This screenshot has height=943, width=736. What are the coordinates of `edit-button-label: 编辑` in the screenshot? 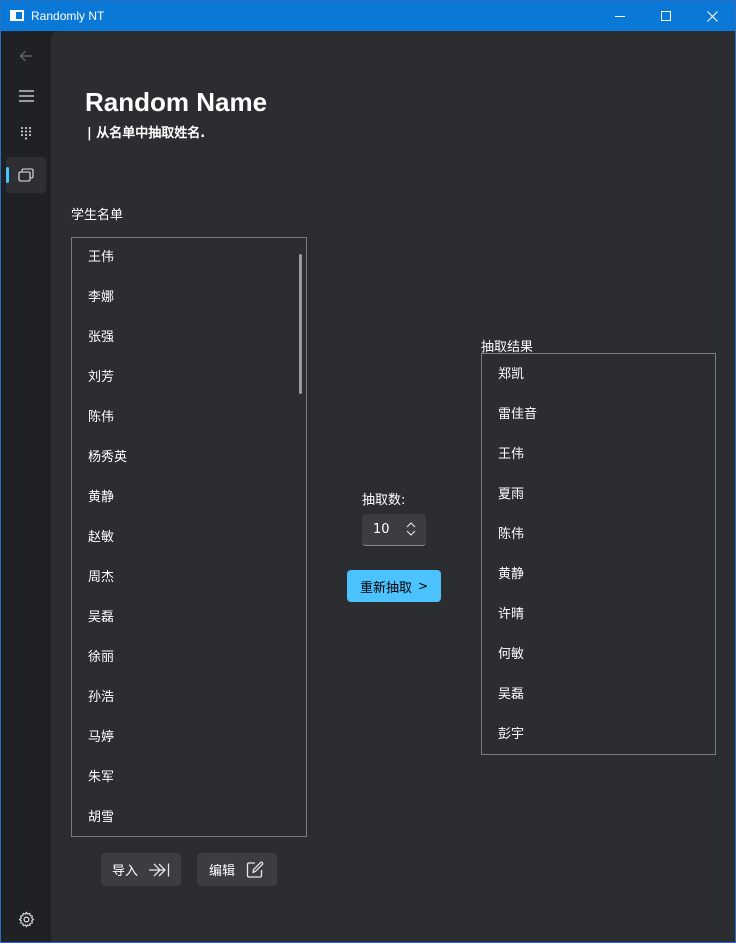 It's located at (221, 871).